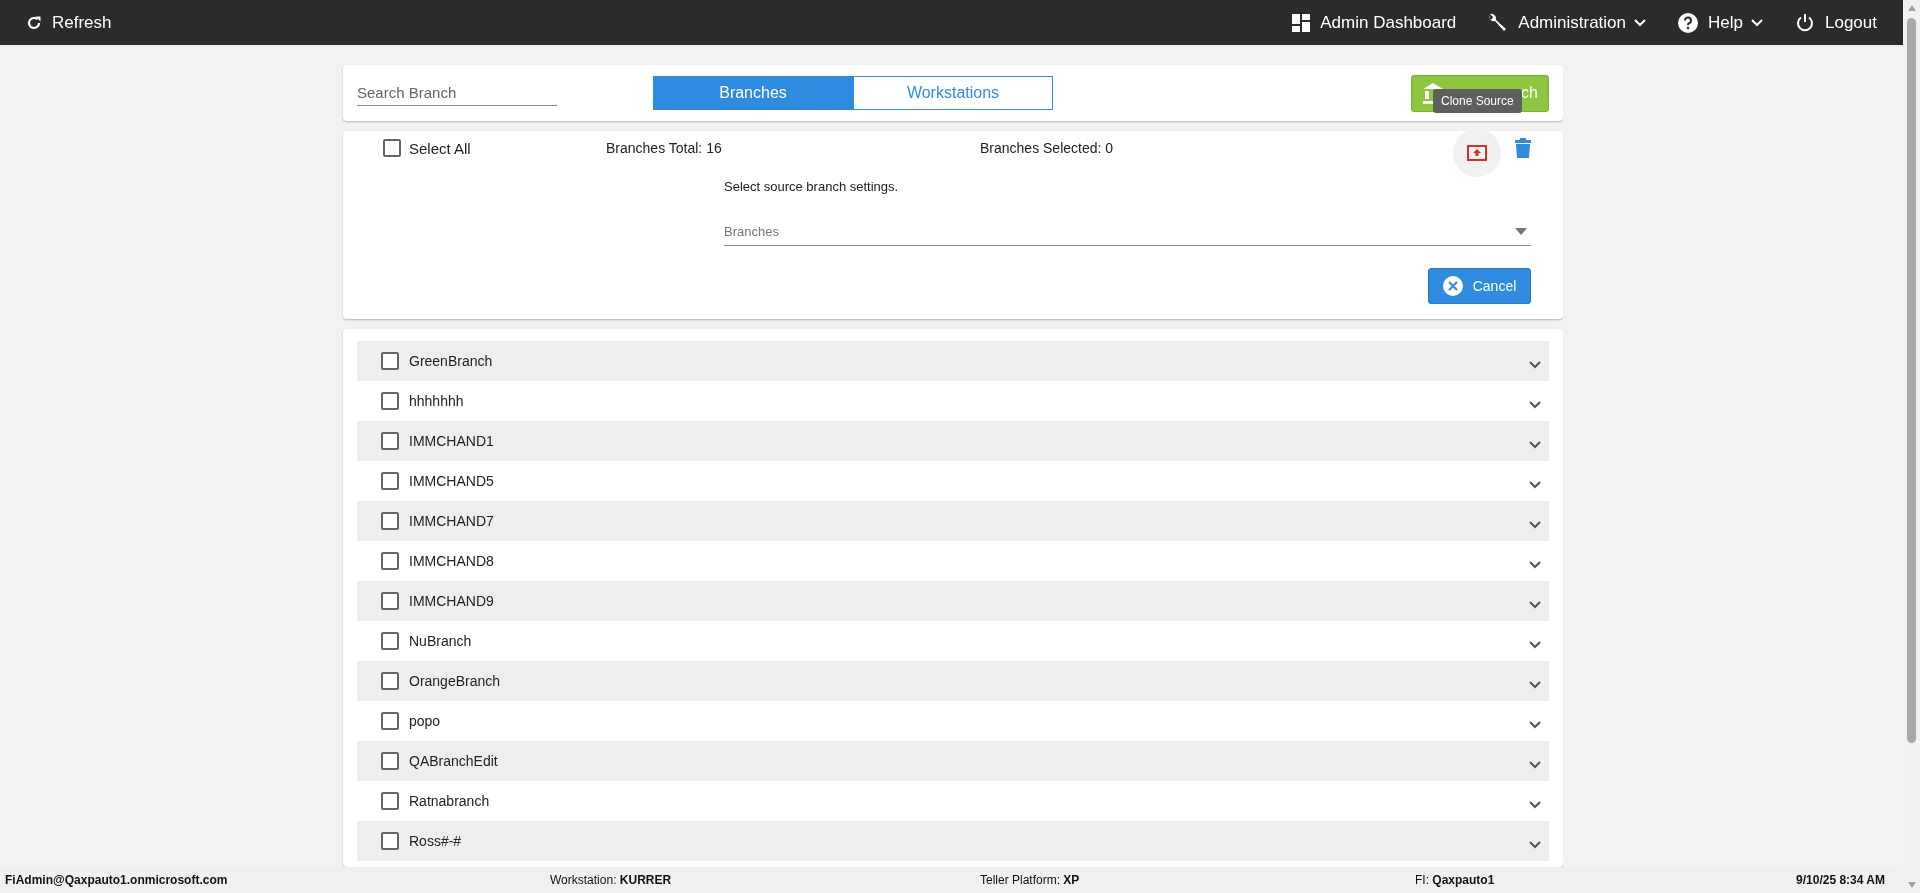 Image resolution: width=1920 pixels, height=893 pixels. I want to click on branch-name: GreenBranch, so click(451, 361).